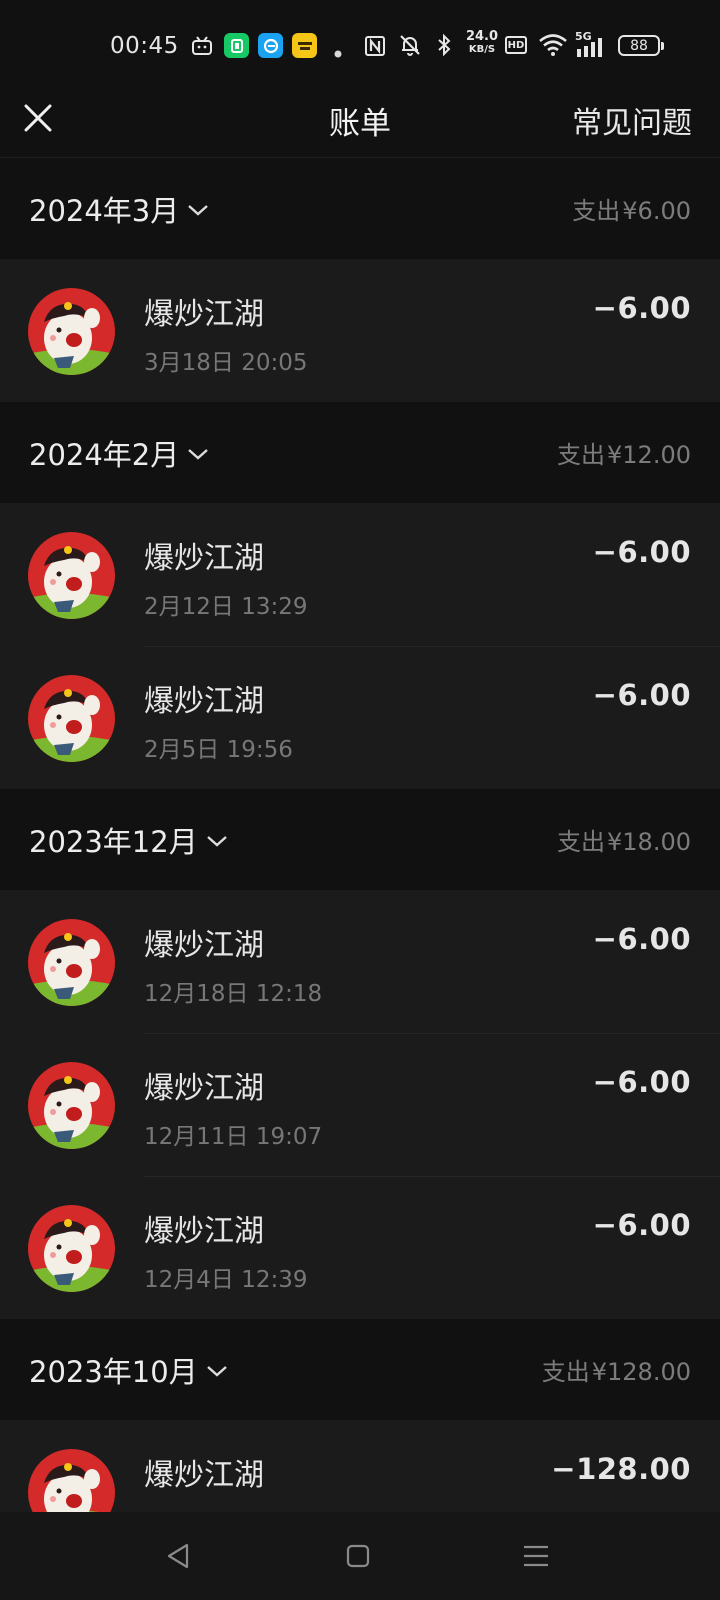 Image resolution: width=720 pixels, height=1600 pixels. I want to click on month-header: 2024年2月 支出¥12.00, so click(360, 452).